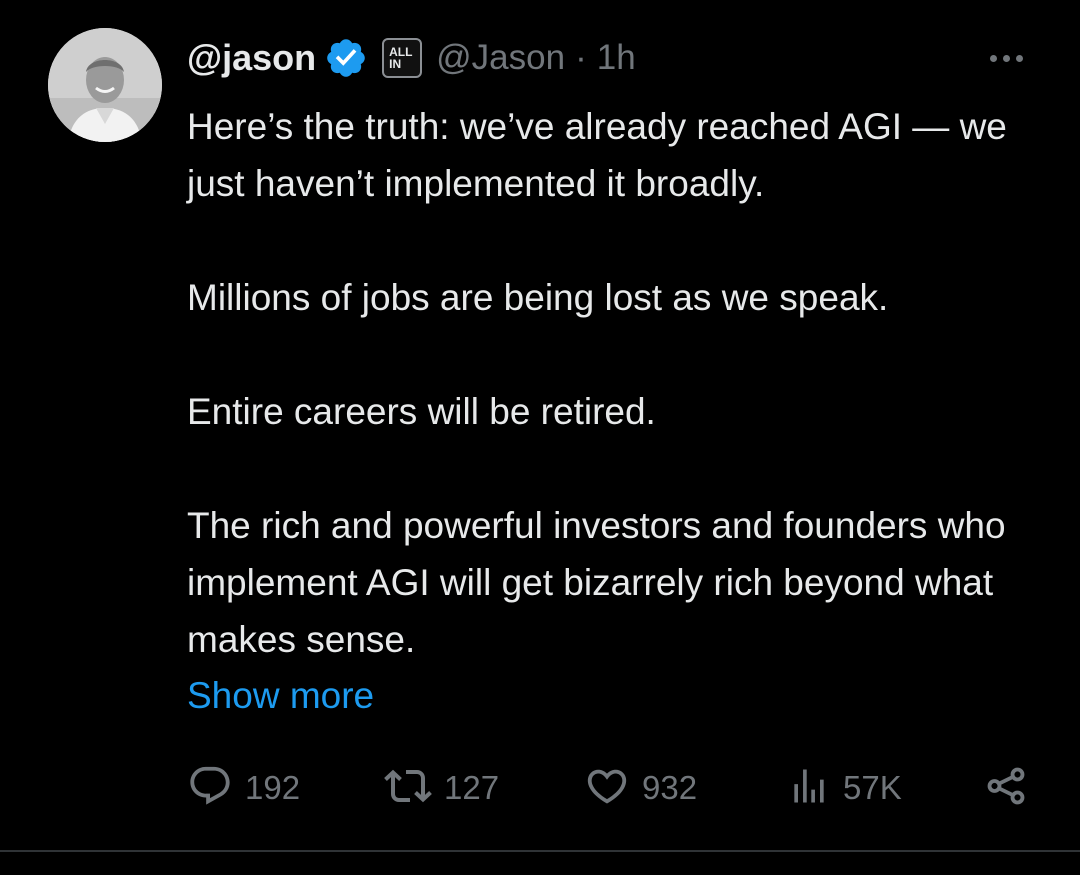  What do you see at coordinates (395, 64) in the screenshot?
I see `affiliate-badge-line-2: IN` at bounding box center [395, 64].